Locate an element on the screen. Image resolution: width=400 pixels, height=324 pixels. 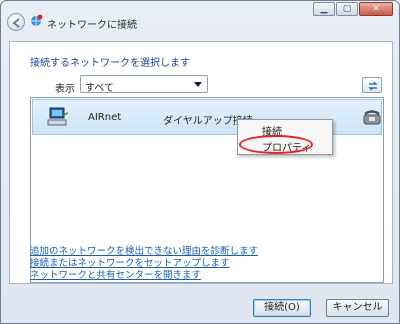
instruction-text: 接続するネットワークを選択します is located at coordinates (110, 63).